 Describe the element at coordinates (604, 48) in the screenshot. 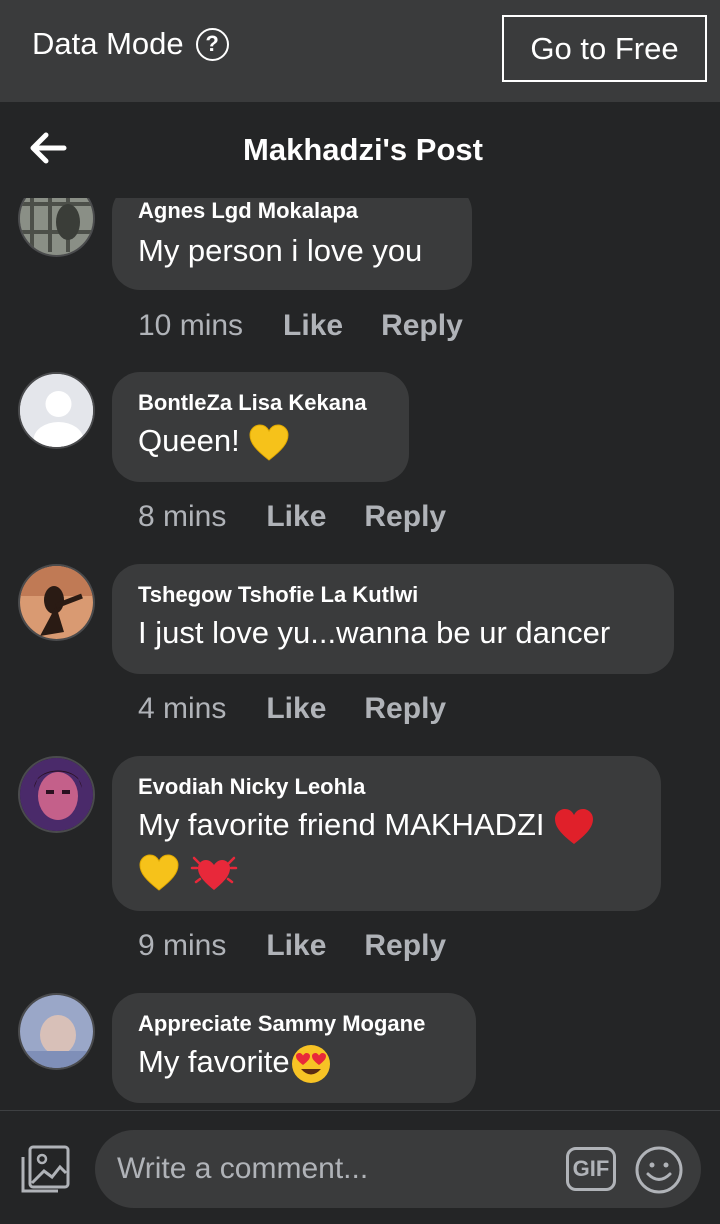

I see `go-to-free-button: Go to Free` at that location.